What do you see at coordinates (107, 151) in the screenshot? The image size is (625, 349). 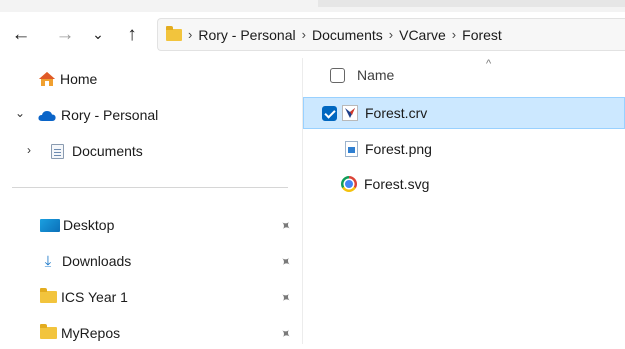 I see `sidebar-item-label: Documents` at bounding box center [107, 151].